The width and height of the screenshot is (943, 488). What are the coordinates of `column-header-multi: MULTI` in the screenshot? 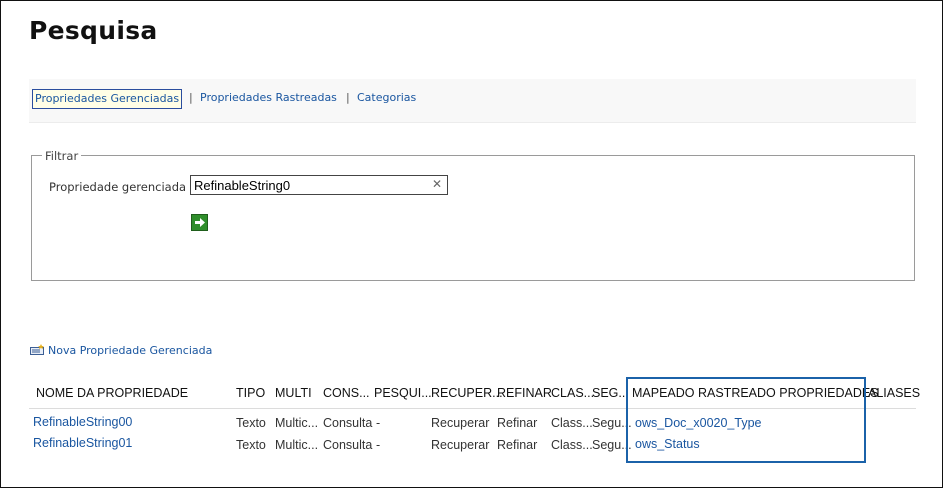 It's located at (293, 393).